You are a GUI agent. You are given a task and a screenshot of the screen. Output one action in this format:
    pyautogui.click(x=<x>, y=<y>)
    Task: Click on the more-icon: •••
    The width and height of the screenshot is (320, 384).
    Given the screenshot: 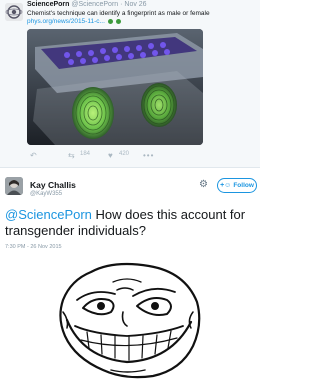 What is the action you would take?
    pyautogui.click(x=148, y=155)
    